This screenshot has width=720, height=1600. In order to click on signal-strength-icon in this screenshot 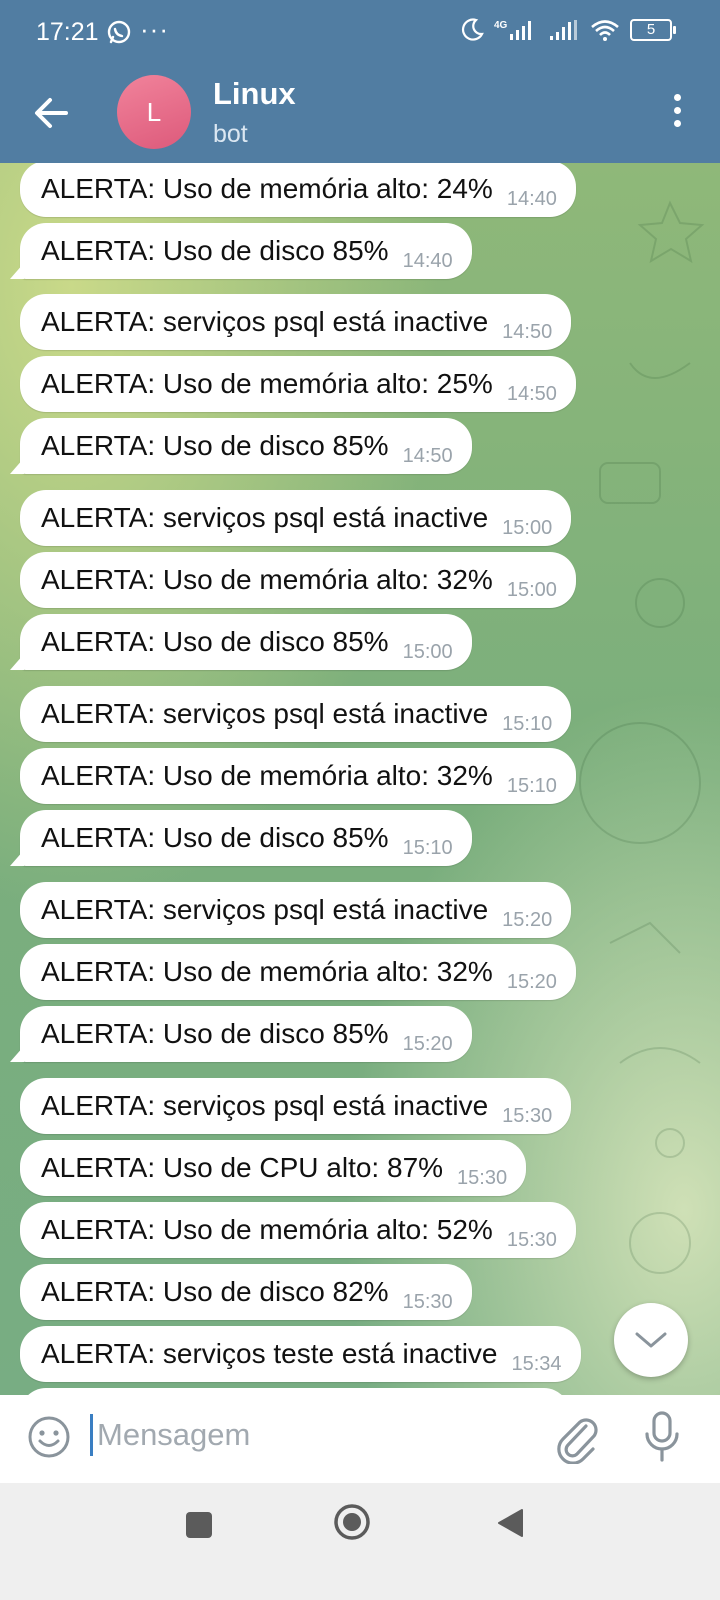, I will do `click(563, 30)`.